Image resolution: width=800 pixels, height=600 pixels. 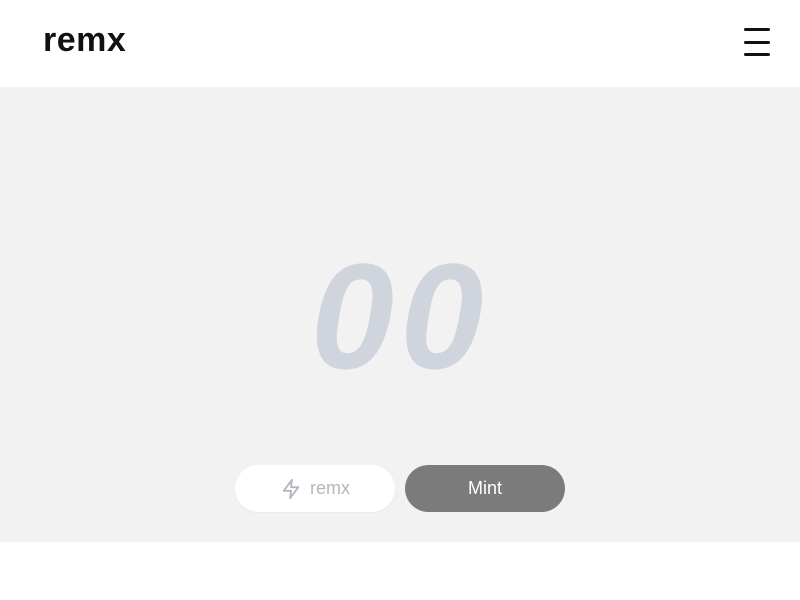 I want to click on menu-bar-top, so click(x=757, y=29).